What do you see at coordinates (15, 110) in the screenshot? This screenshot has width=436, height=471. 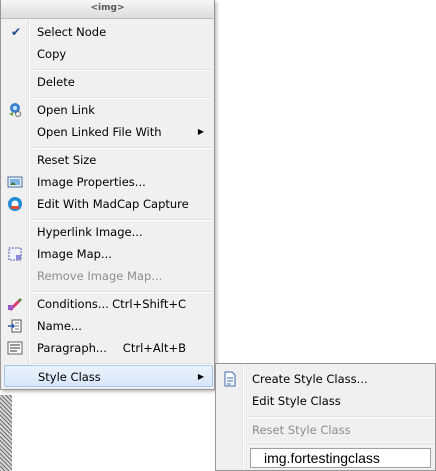 I see `open-link-icon` at bounding box center [15, 110].